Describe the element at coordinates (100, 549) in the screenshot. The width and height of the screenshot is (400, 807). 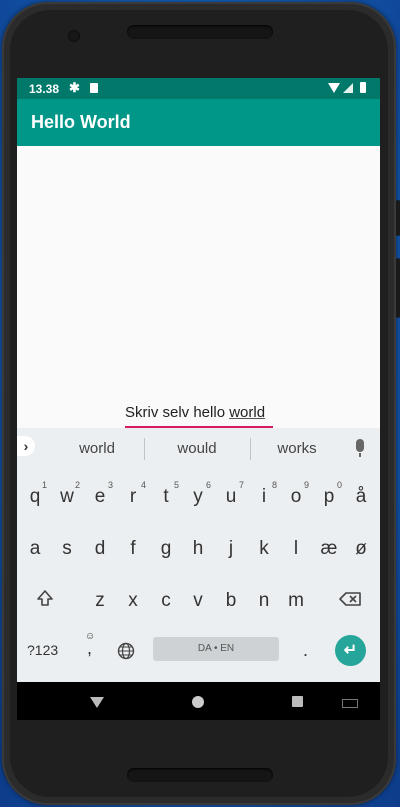
I see `key-d: d` at that location.